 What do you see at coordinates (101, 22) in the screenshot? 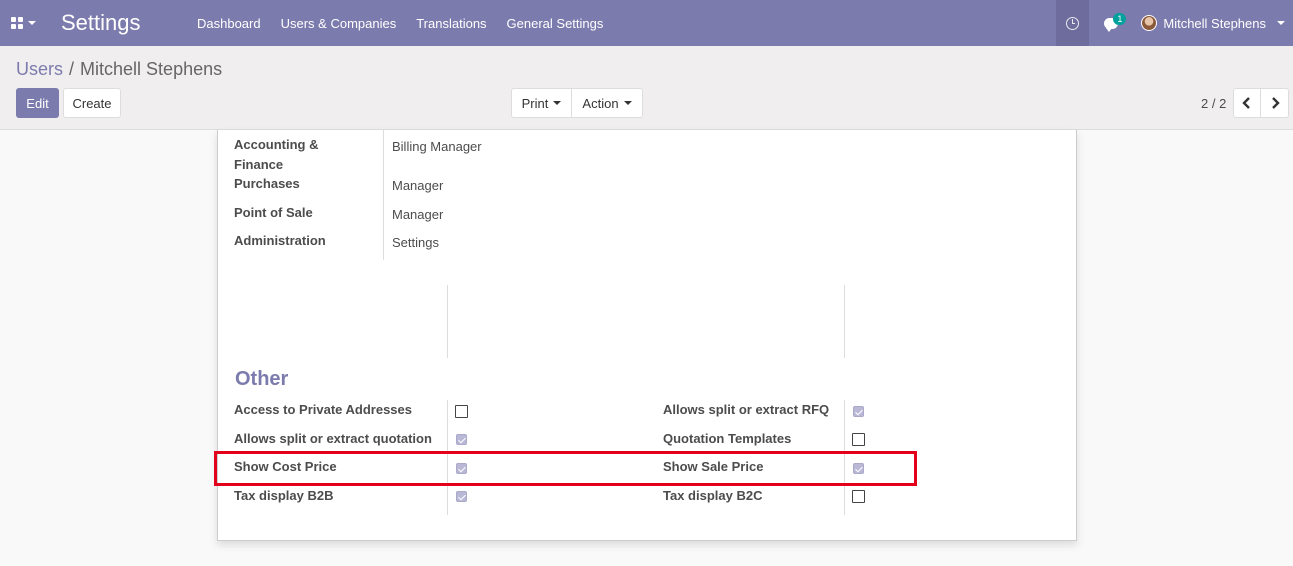
I see `app-title: Settings` at bounding box center [101, 22].